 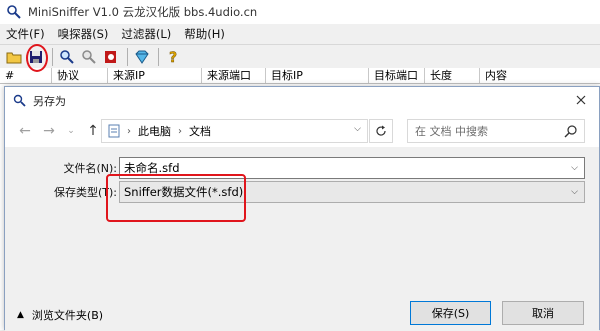 What do you see at coordinates (204, 34) in the screenshot?
I see `menu-help: 帮助(H)` at bounding box center [204, 34].